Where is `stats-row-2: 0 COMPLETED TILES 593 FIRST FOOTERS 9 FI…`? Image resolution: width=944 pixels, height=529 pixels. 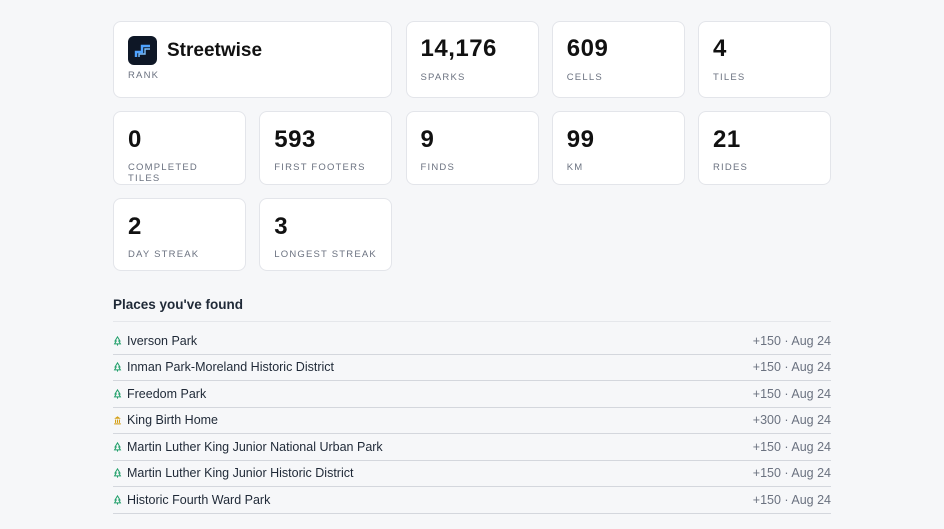
stats-row-2: 0 COMPLETED TILES 593 FIRST FOOTERS 9 FI… is located at coordinates (472, 141).